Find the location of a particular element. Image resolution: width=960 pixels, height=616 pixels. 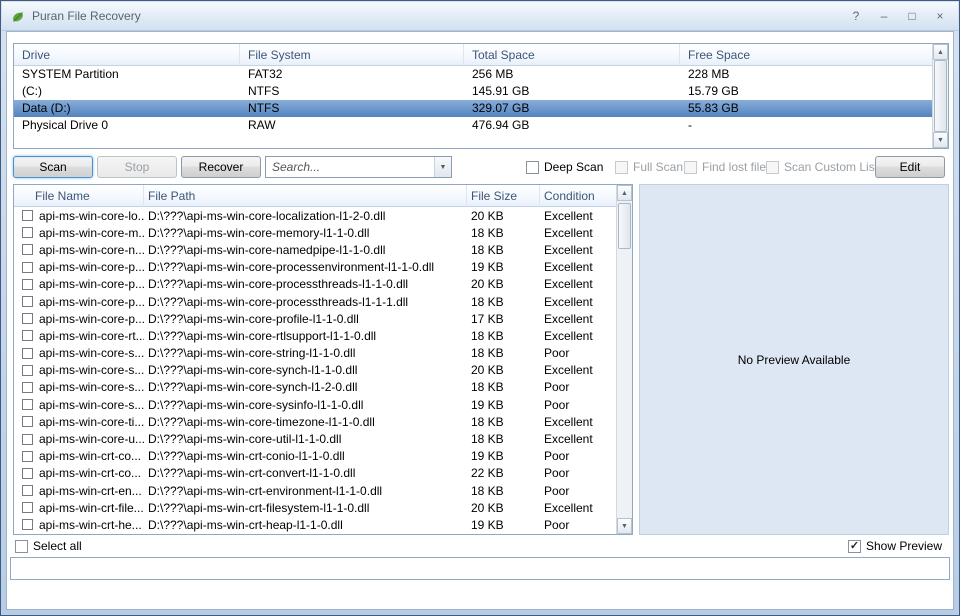

scan-button: Scan is located at coordinates (53, 167).